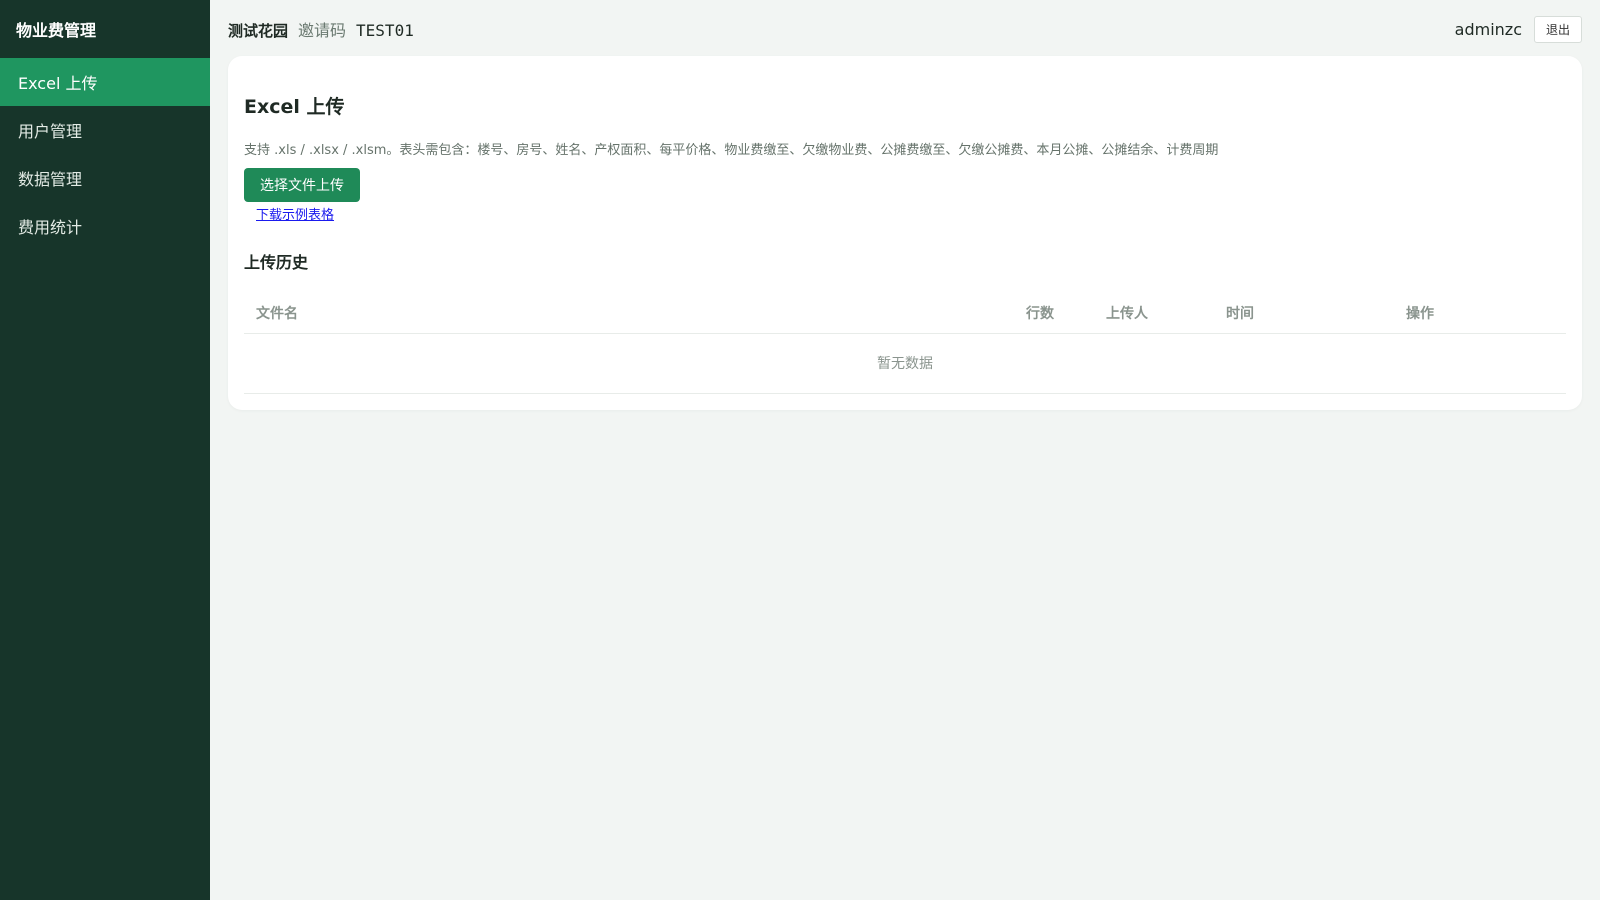 The width and height of the screenshot is (1600, 900). What do you see at coordinates (105, 82) in the screenshot?
I see `sidebar-item-excel-upload: Excel 上传` at bounding box center [105, 82].